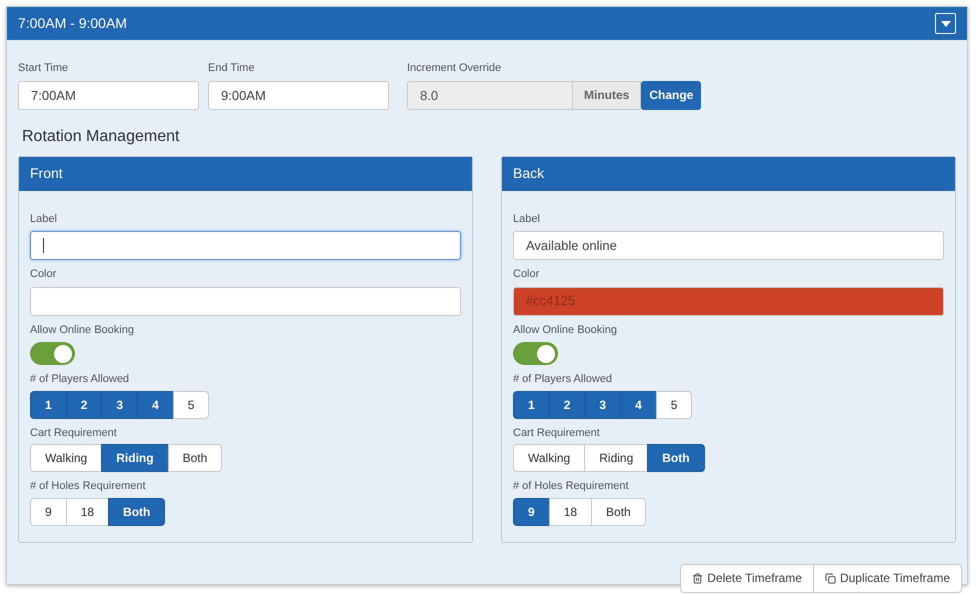 The width and height of the screenshot is (979, 594). I want to click on field-label: Increment Override, so click(454, 68).